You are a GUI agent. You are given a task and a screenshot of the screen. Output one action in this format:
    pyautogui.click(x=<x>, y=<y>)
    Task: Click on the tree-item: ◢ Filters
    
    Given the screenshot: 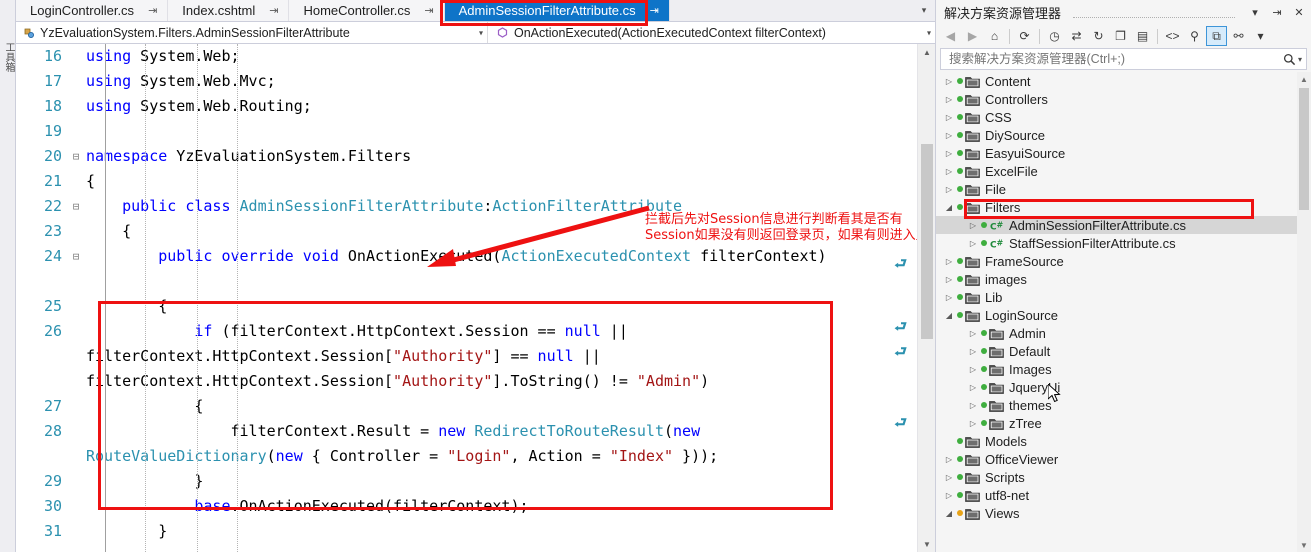 What is the action you would take?
    pyautogui.click(x=1116, y=207)
    